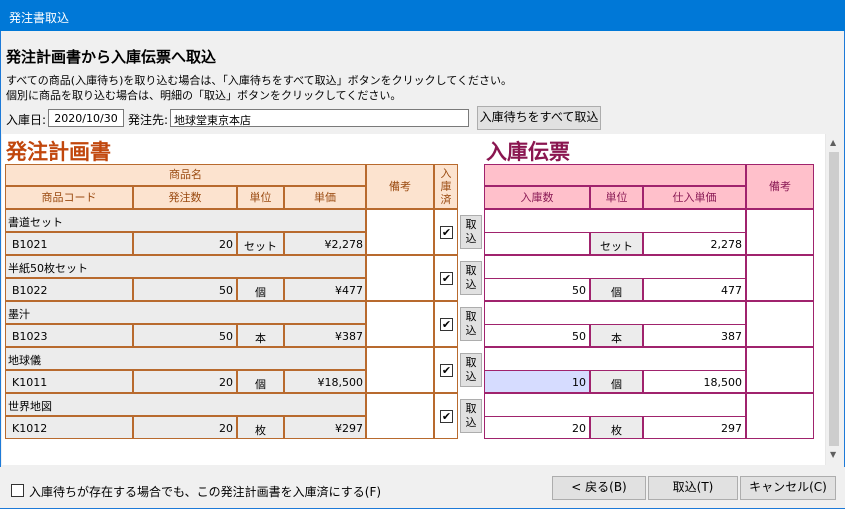  Describe the element at coordinates (539, 118) in the screenshot. I see `receive-all-button: 入庫待ちをすべて取込` at that location.